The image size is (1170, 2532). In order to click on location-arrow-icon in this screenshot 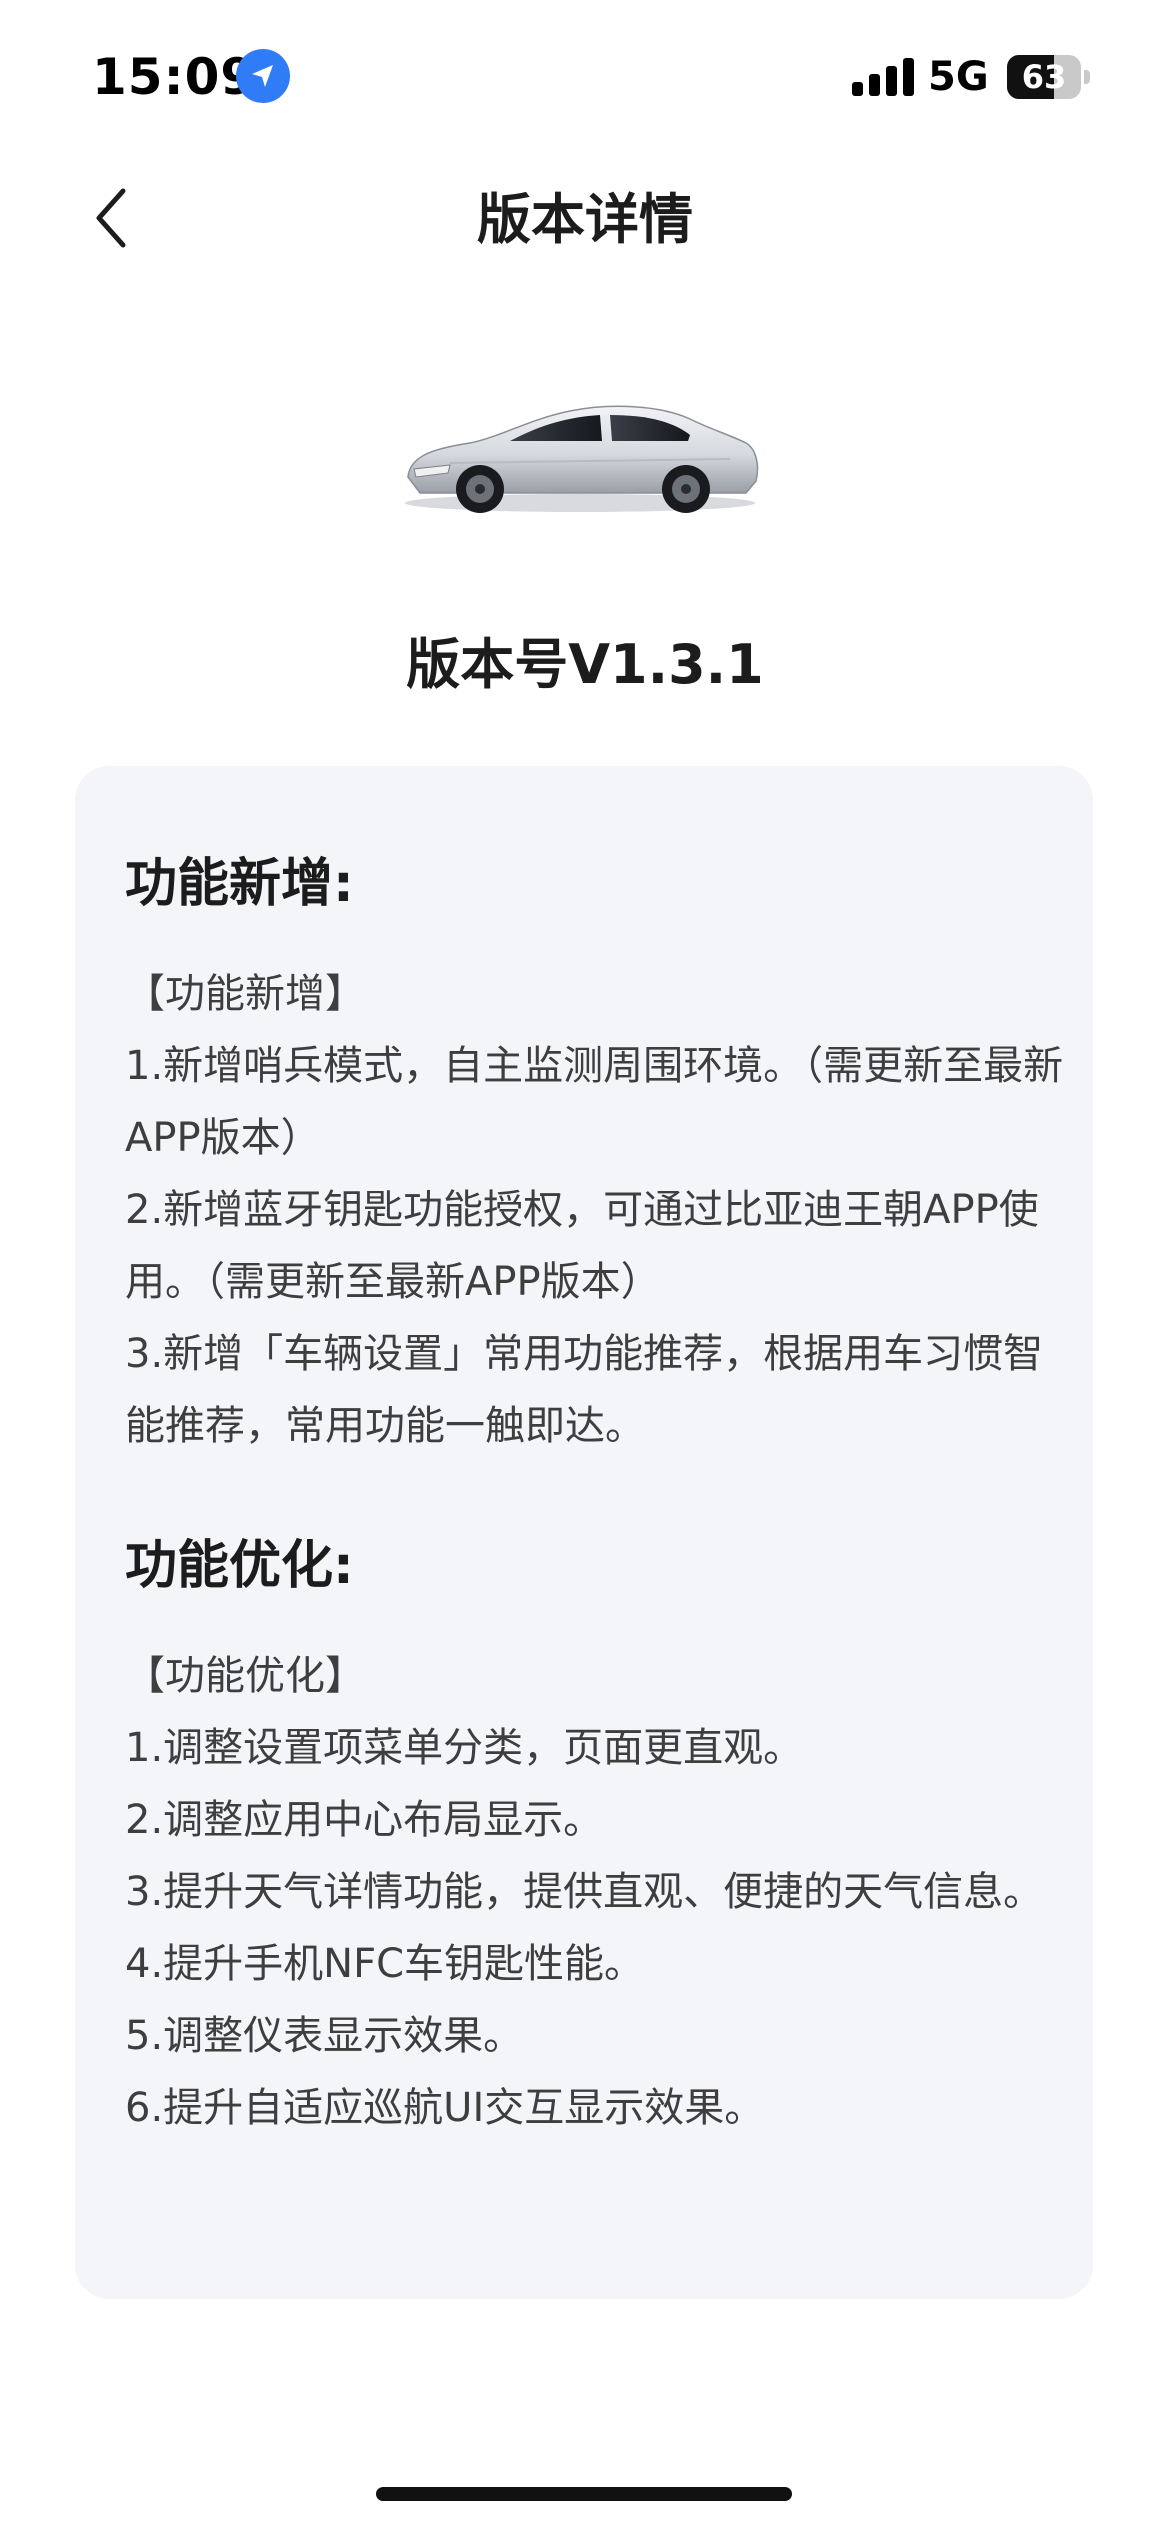, I will do `click(263, 76)`.